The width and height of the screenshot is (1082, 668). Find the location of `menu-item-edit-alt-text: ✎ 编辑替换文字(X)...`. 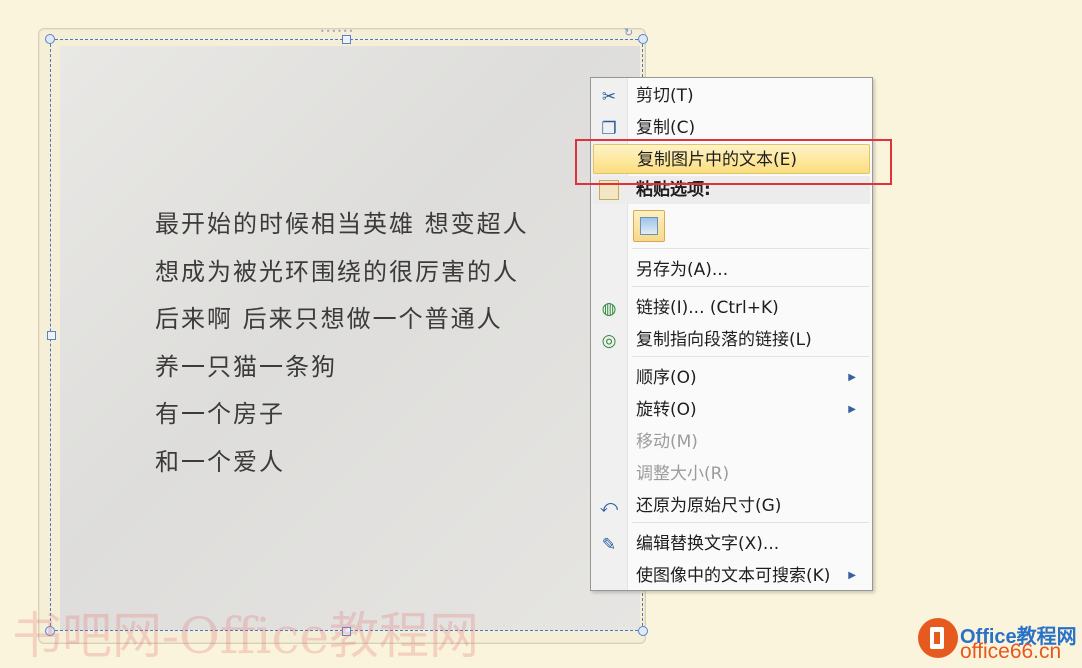

menu-item-edit-alt-text: ✎ 编辑替换文字(X)... is located at coordinates (731, 544).